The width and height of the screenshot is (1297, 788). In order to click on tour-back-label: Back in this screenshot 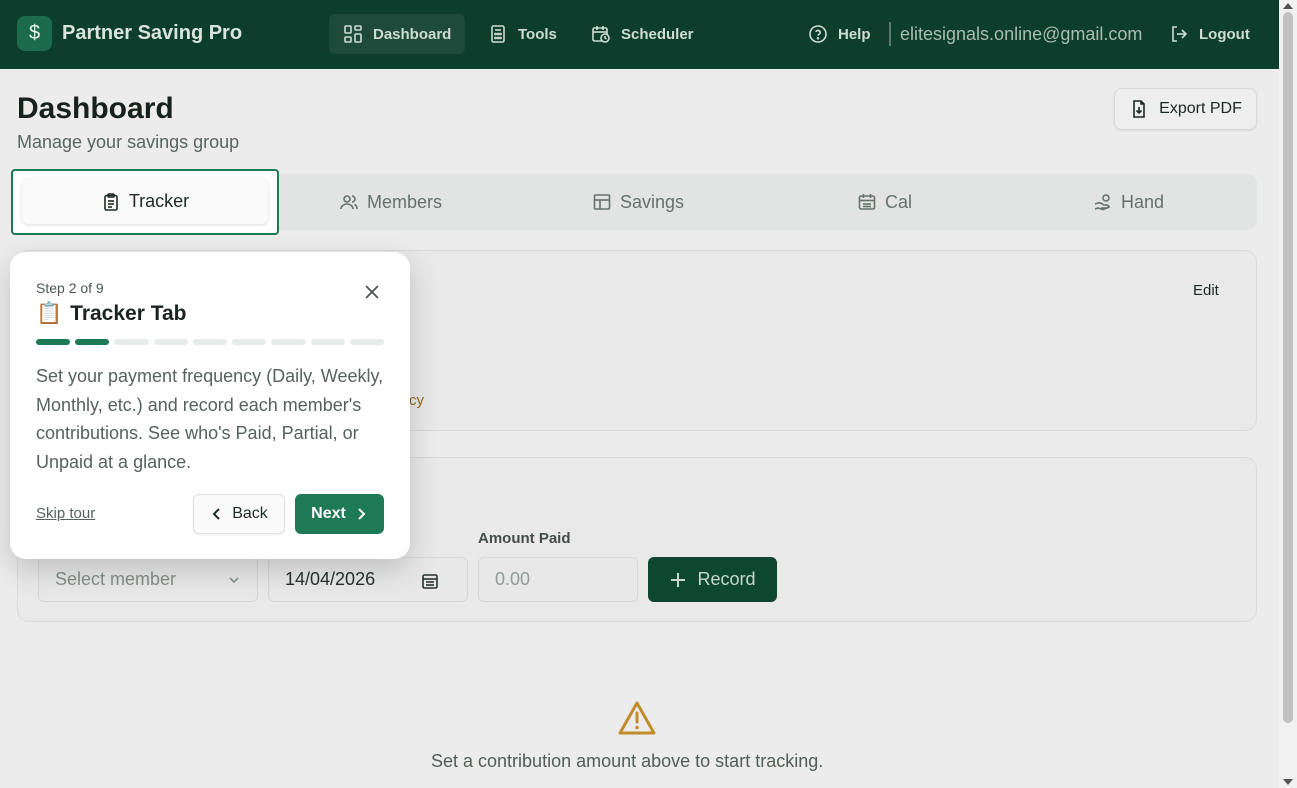, I will do `click(250, 513)`.